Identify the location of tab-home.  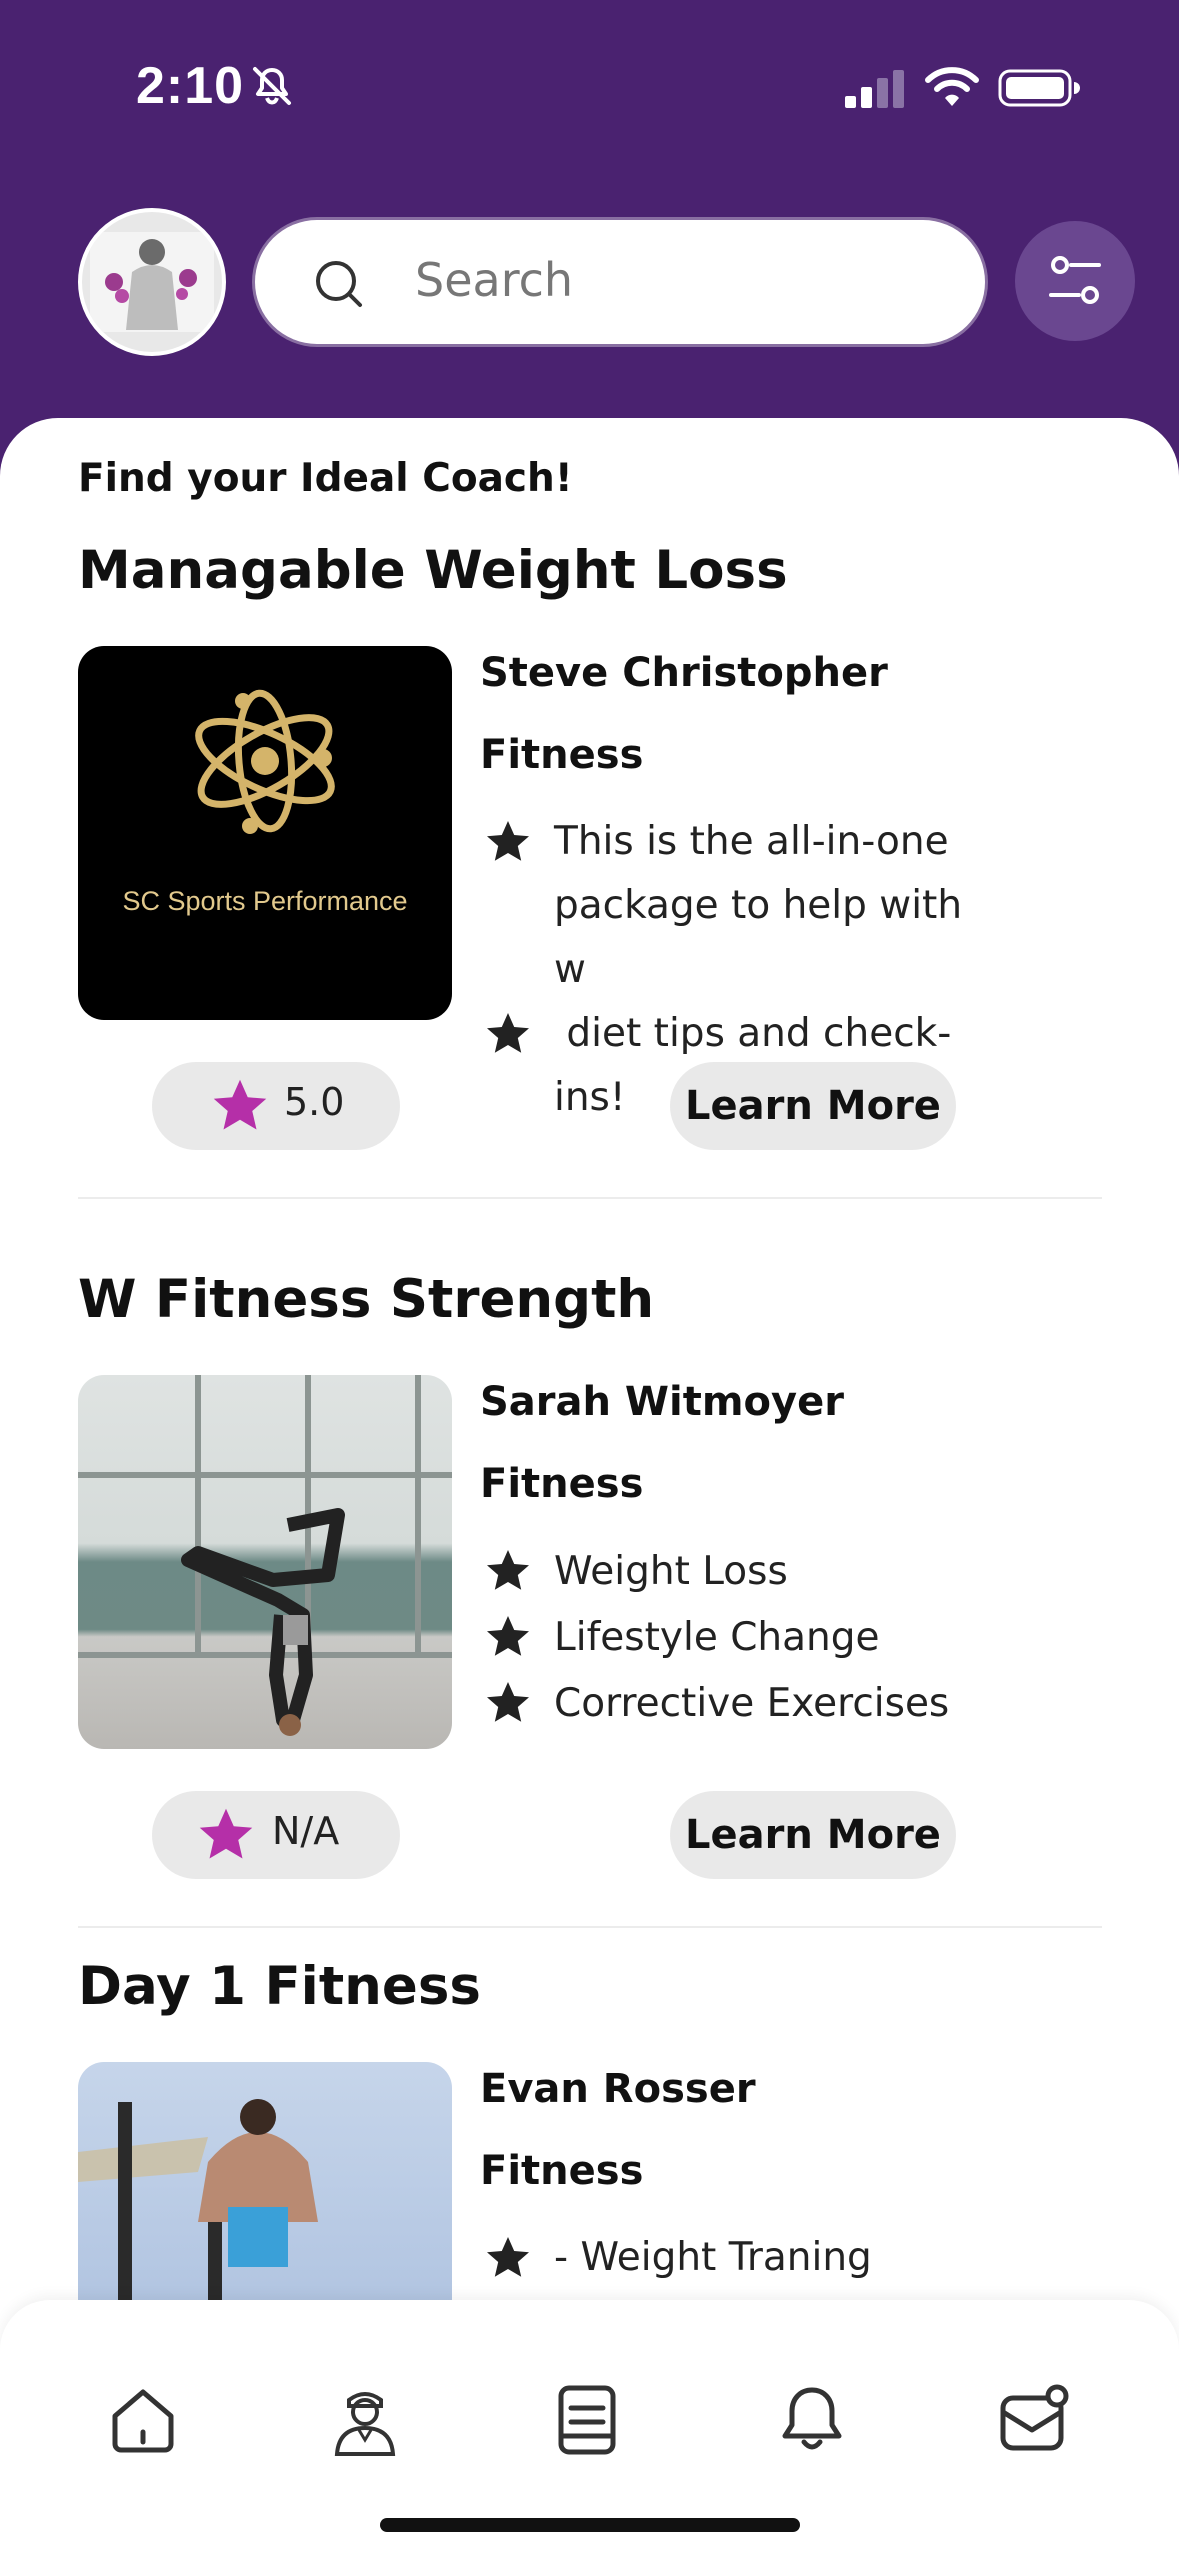
(143, 2420).